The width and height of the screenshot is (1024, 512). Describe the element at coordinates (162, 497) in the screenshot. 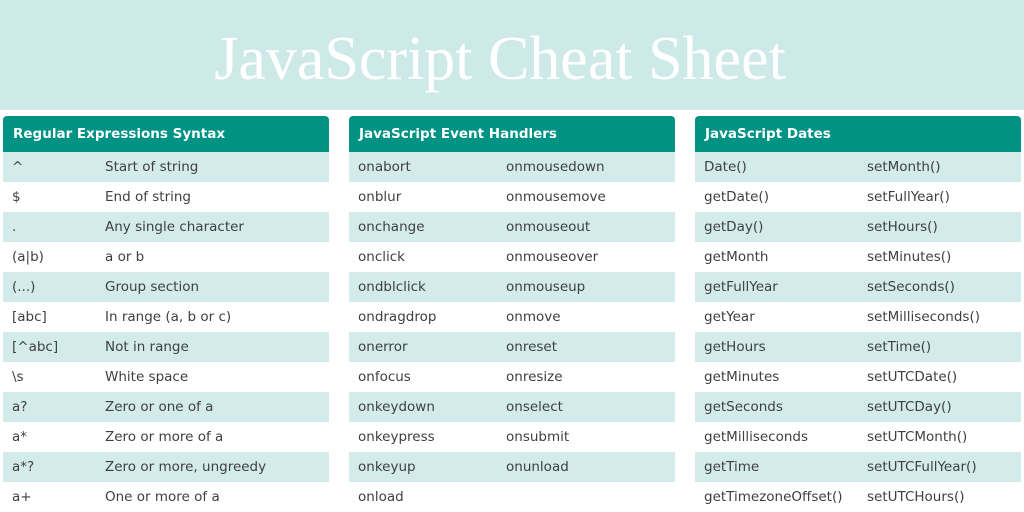

I see `row-value: One or more of a` at that location.